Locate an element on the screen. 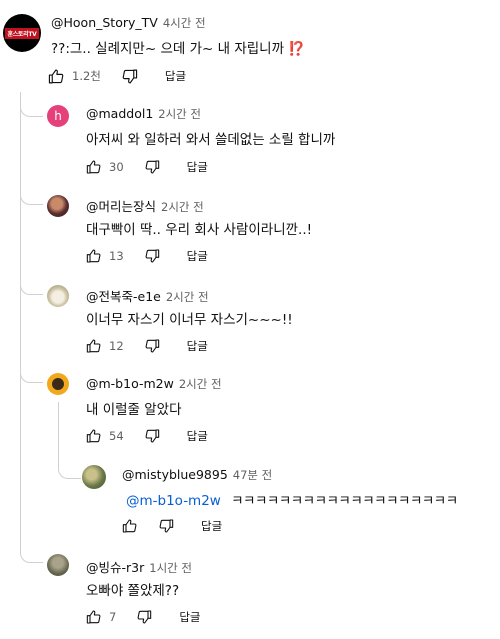 The image size is (500, 639). comment-text: 내 이럴줄 알았다 is located at coordinates (134, 410).